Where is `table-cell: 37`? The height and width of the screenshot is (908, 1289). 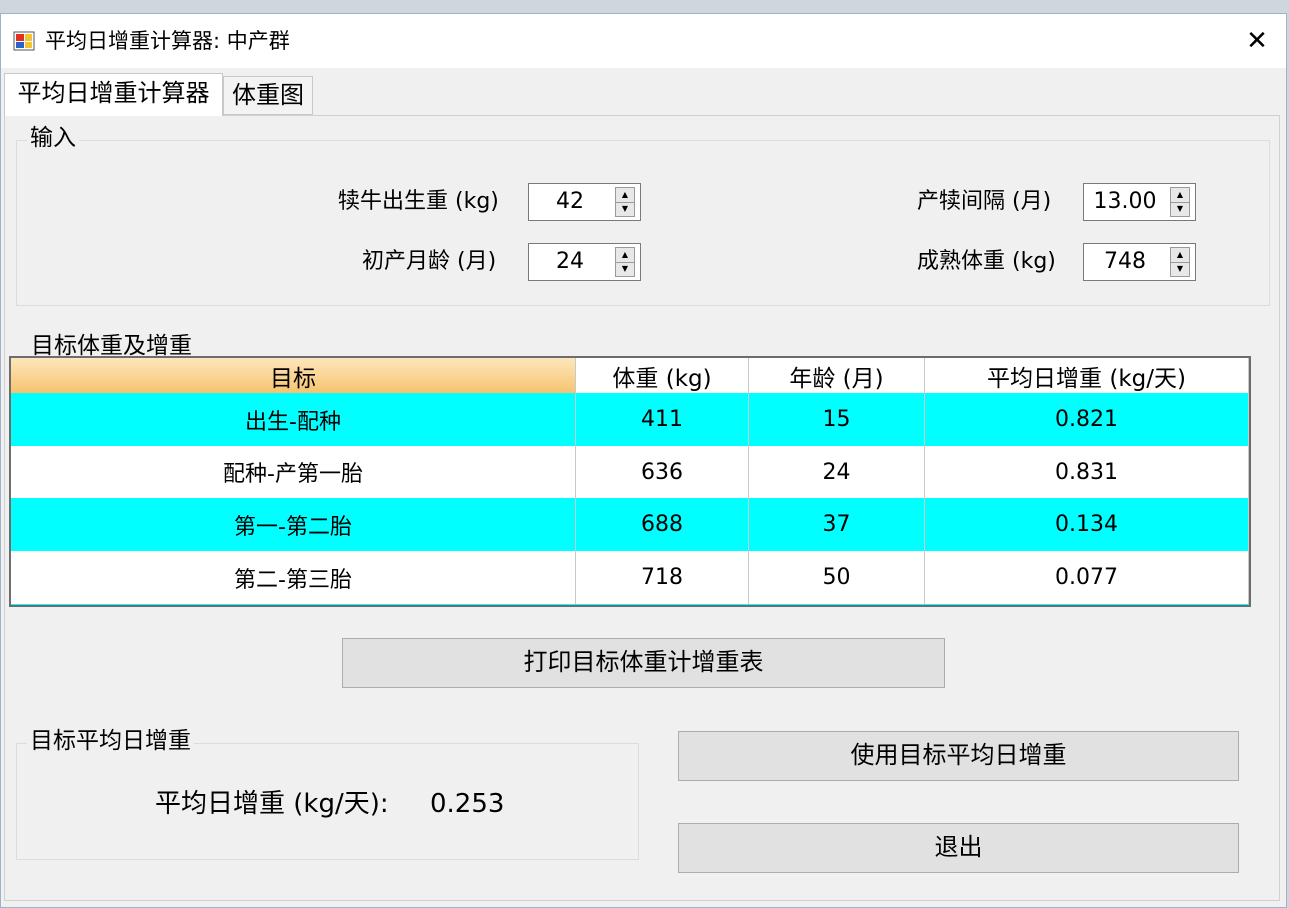 table-cell: 37 is located at coordinates (837, 524).